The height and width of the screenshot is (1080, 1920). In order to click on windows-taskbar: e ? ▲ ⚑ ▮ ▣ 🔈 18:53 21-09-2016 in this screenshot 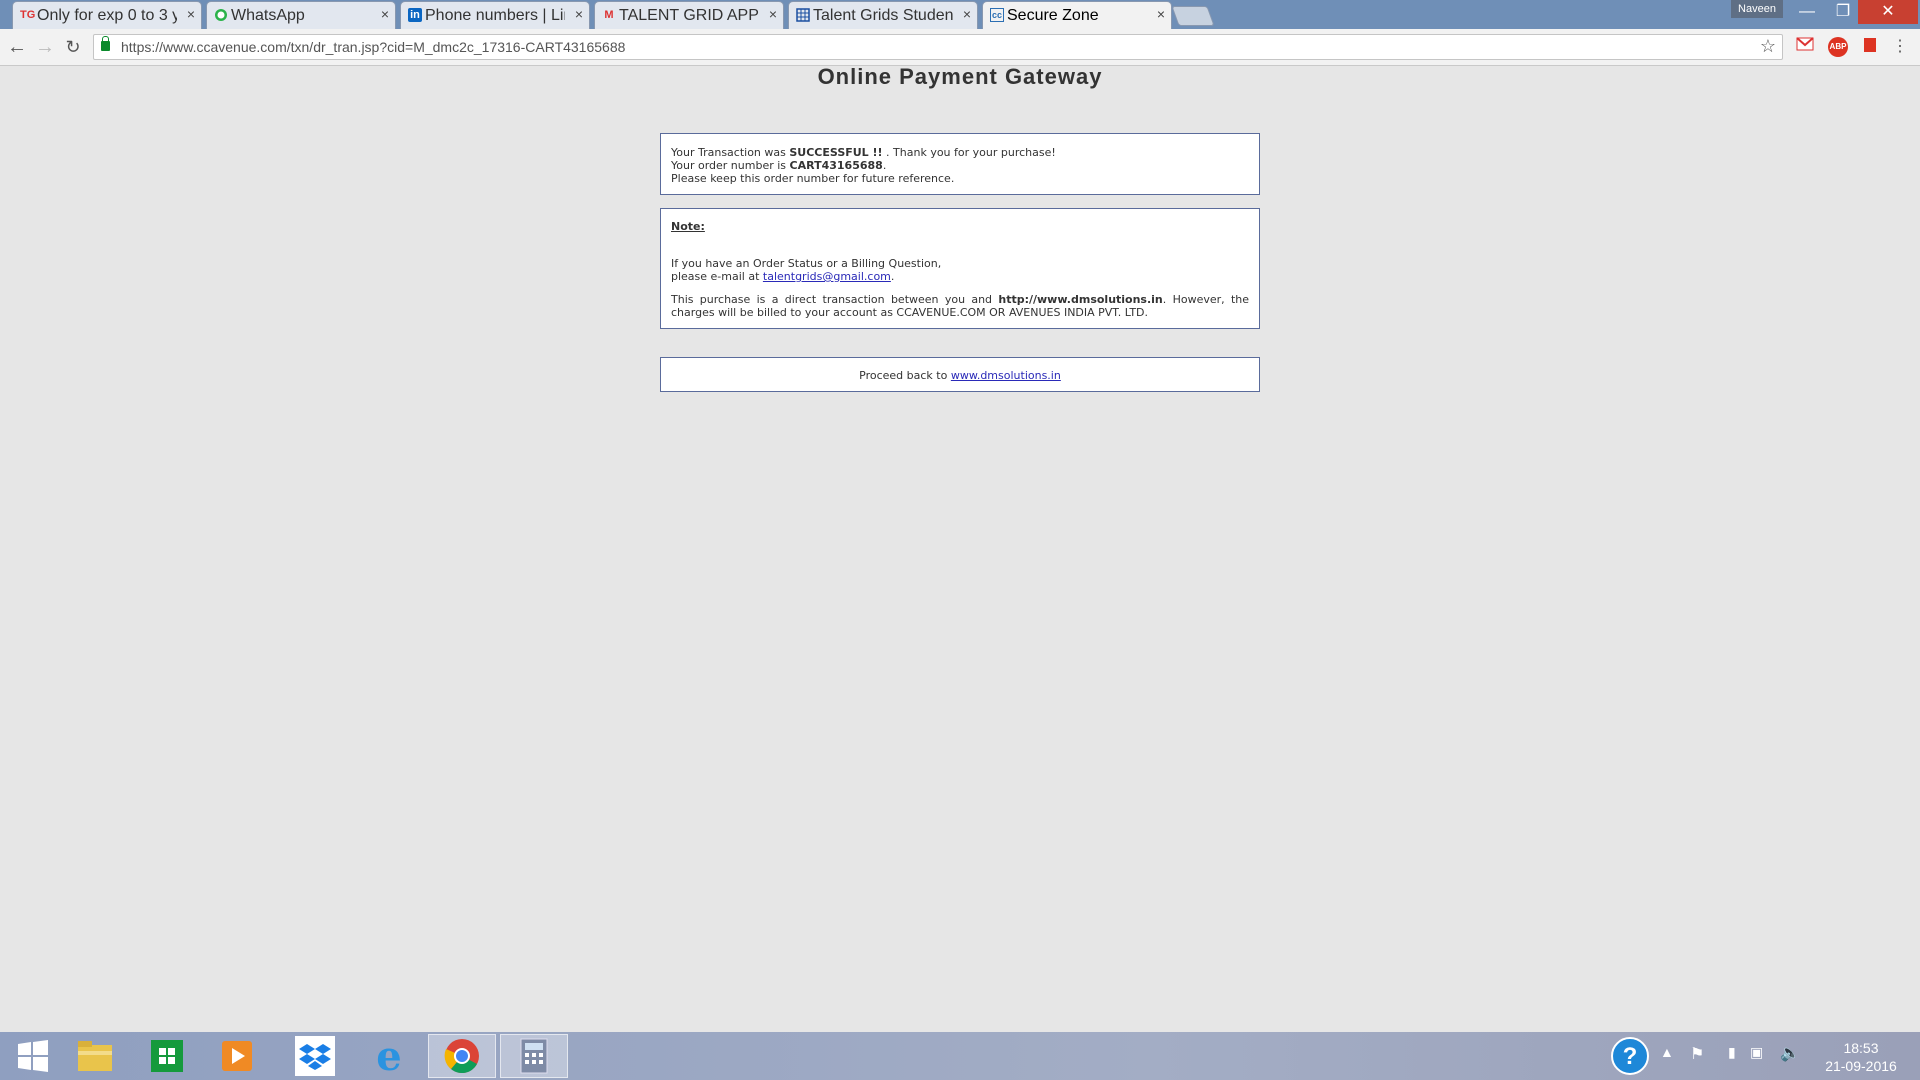, I will do `click(960, 1056)`.